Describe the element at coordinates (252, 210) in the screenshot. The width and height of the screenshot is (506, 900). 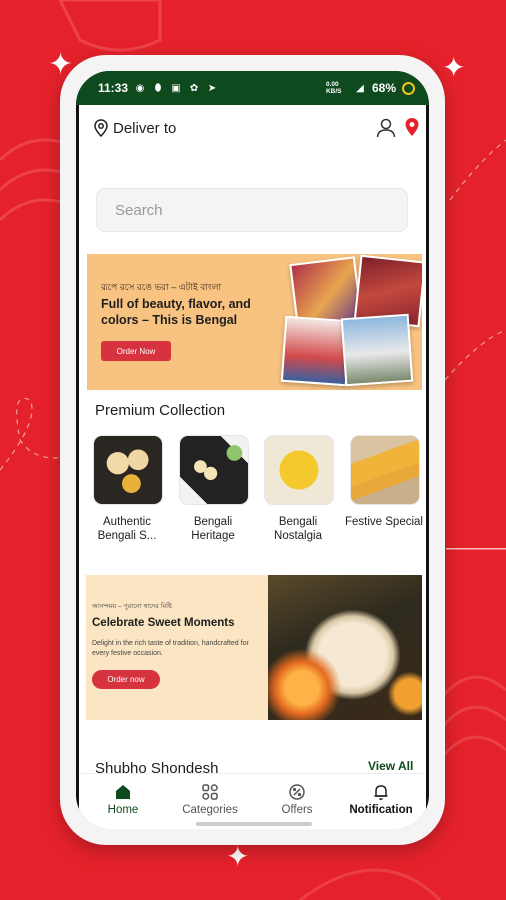
I see `search-input: Search` at that location.